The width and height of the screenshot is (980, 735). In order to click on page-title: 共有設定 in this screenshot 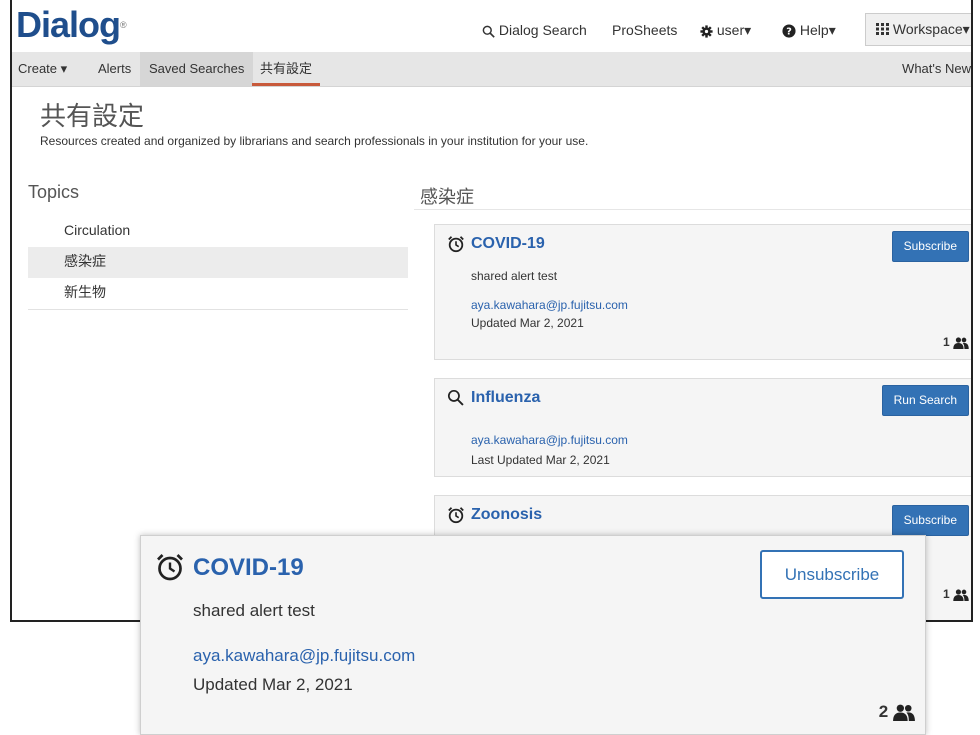, I will do `click(92, 117)`.